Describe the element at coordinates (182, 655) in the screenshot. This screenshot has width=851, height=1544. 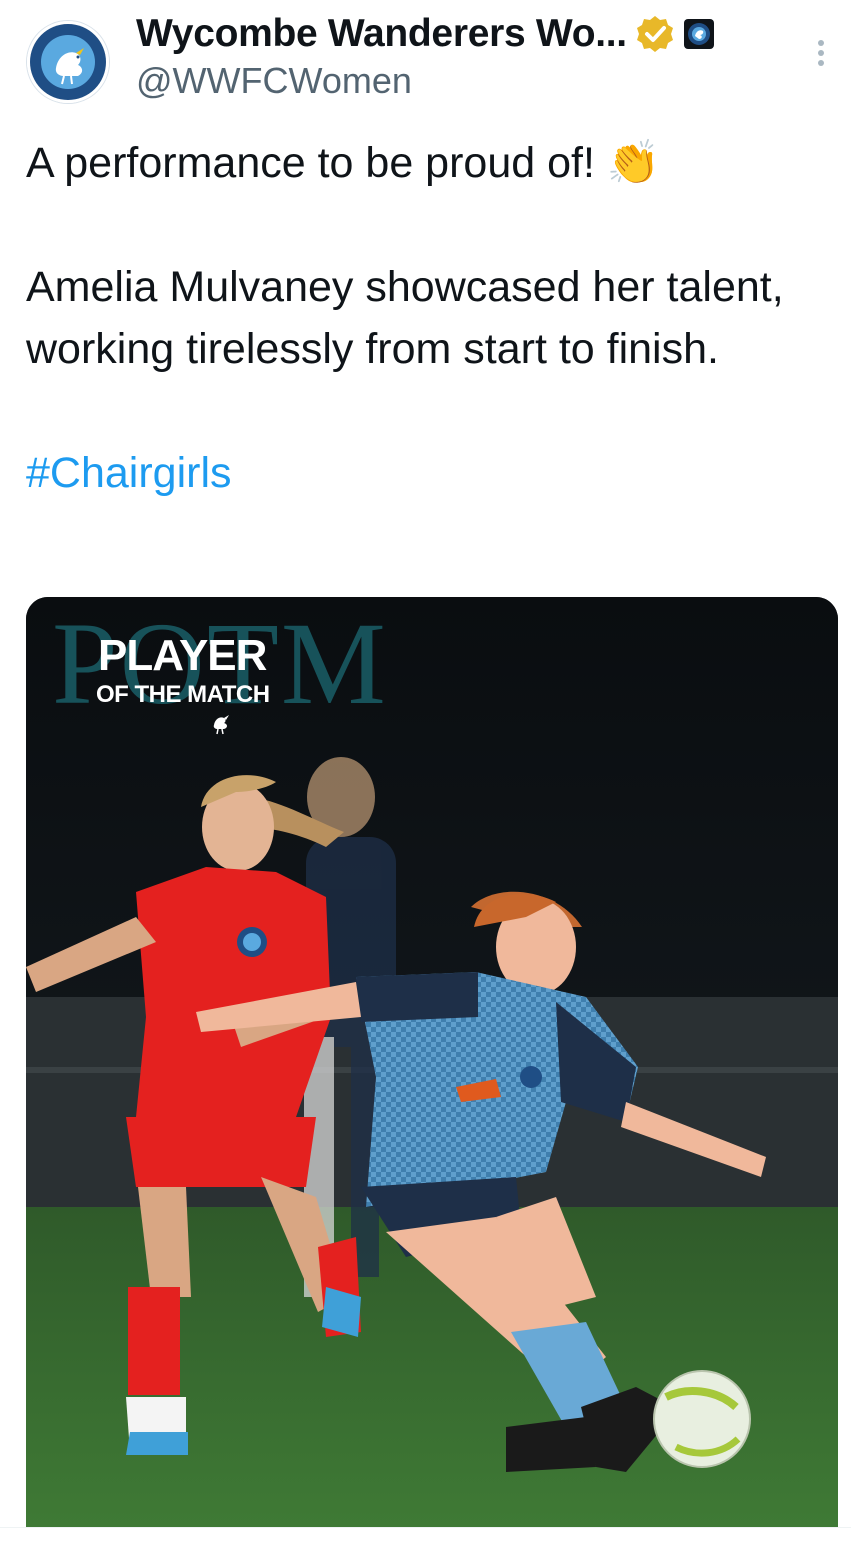
I see `player-title: PLAYER` at that location.